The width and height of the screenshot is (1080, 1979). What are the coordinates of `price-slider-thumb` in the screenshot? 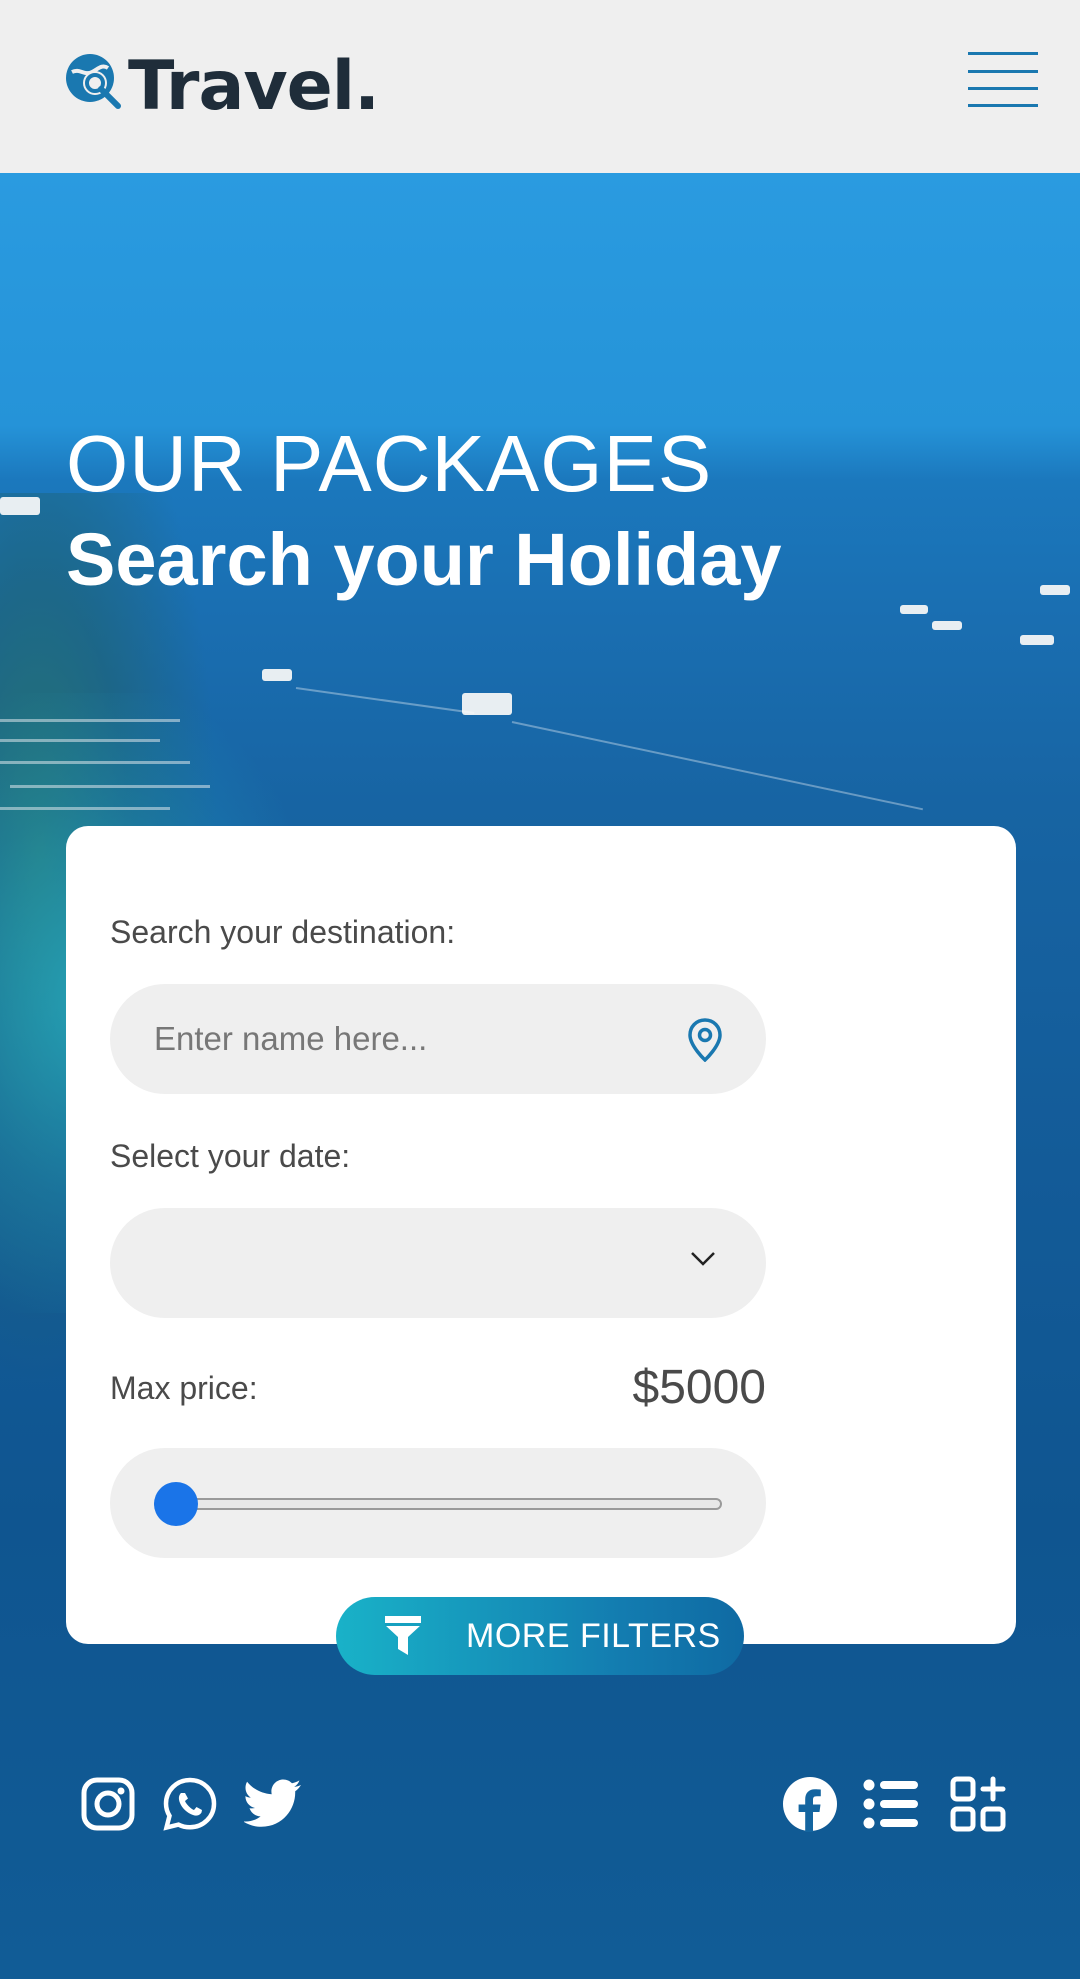 It's located at (176, 1504).